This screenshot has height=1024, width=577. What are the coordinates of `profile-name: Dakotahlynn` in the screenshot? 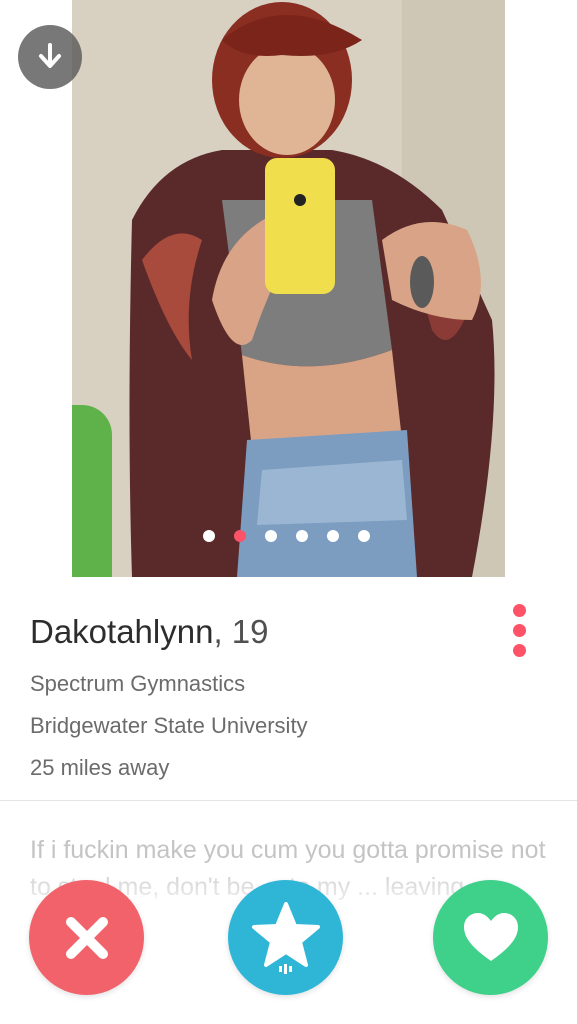 It's located at (122, 631).